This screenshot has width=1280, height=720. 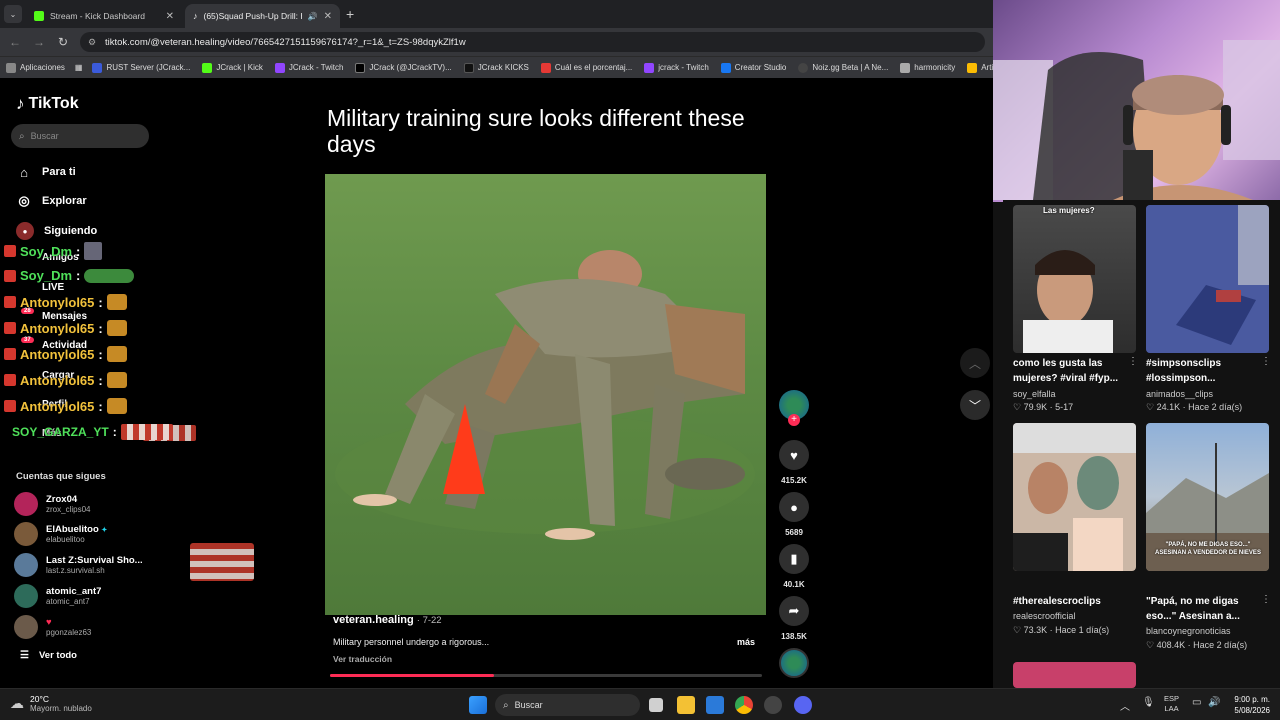 I want to click on tab-kick-dashboard: Stream - Kick Dashboard ✕, so click(x=104, y=16).